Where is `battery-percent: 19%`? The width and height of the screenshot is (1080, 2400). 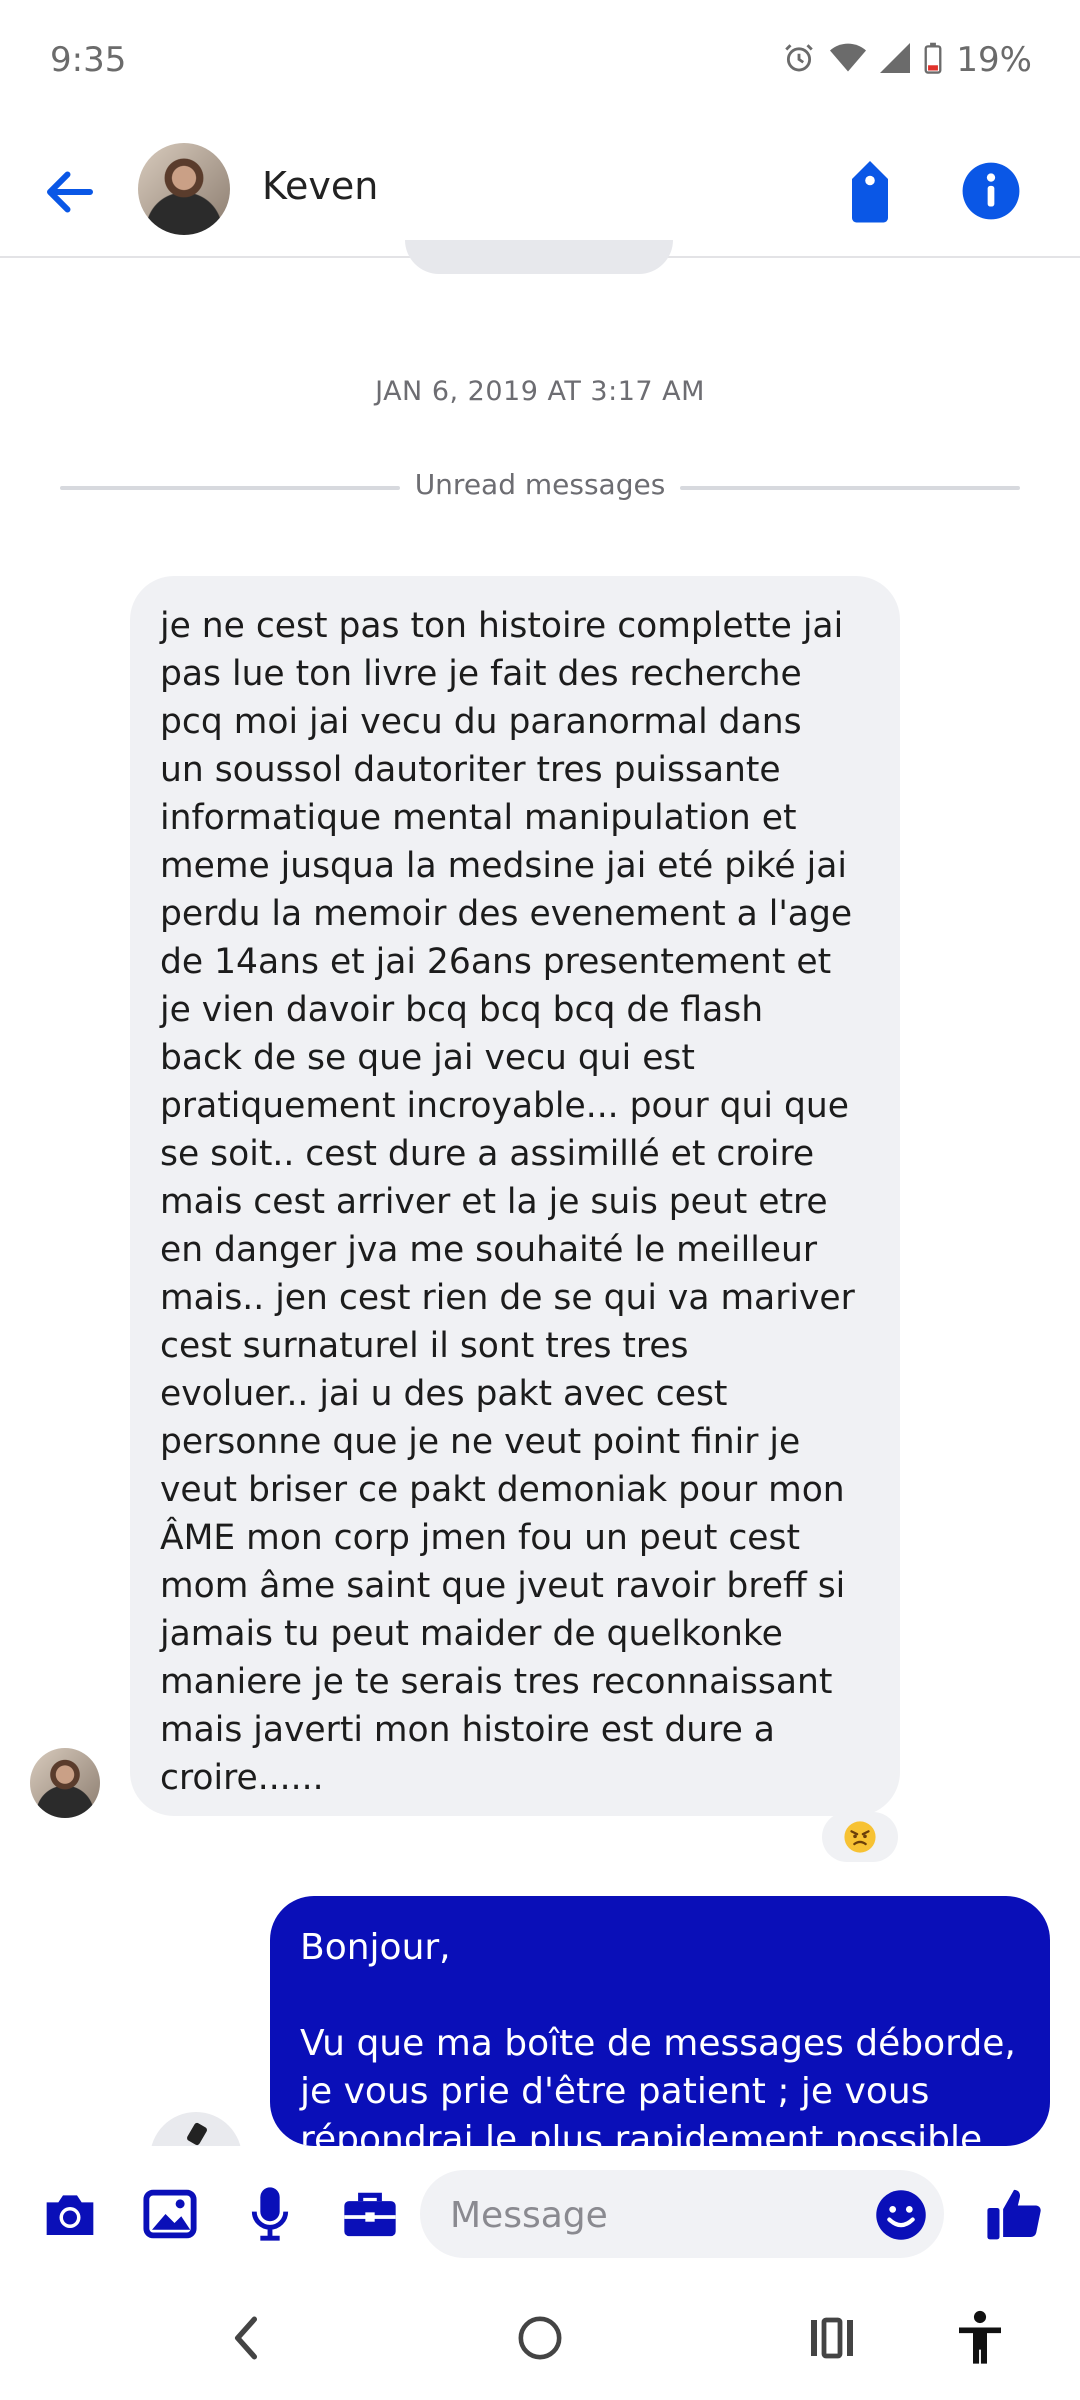
battery-percent: 19% is located at coordinates (994, 60).